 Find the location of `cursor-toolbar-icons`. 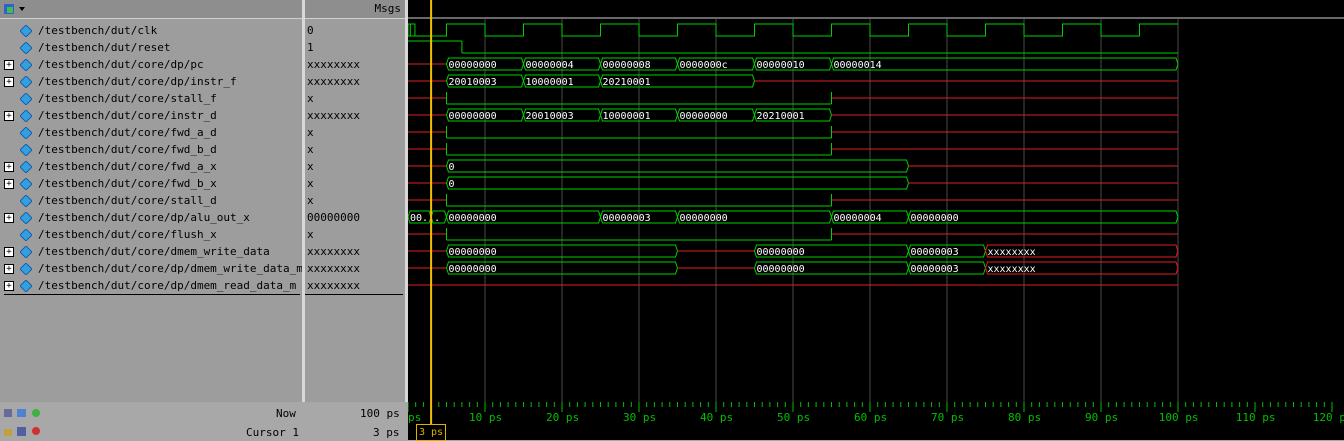

cursor-toolbar-icons is located at coordinates (22, 431).